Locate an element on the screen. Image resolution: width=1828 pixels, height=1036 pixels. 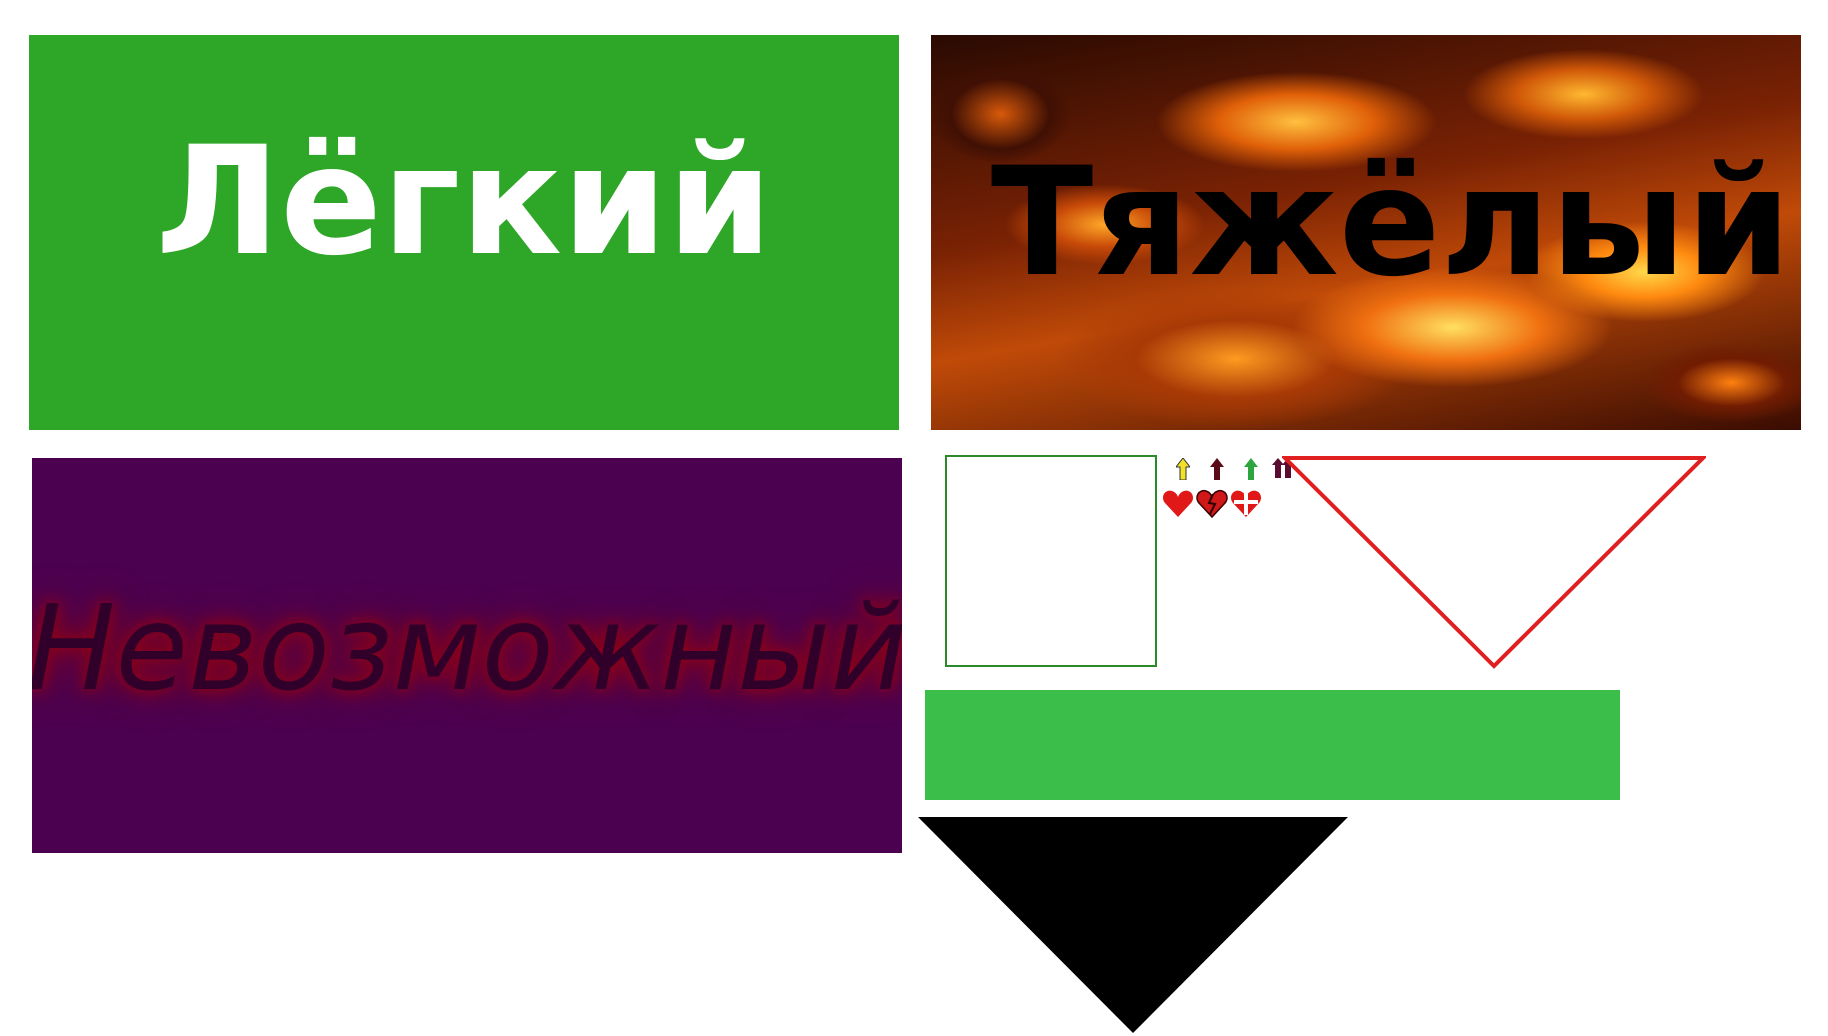
easy-difficulty-label: Лёгкий is located at coordinates (464, 201).